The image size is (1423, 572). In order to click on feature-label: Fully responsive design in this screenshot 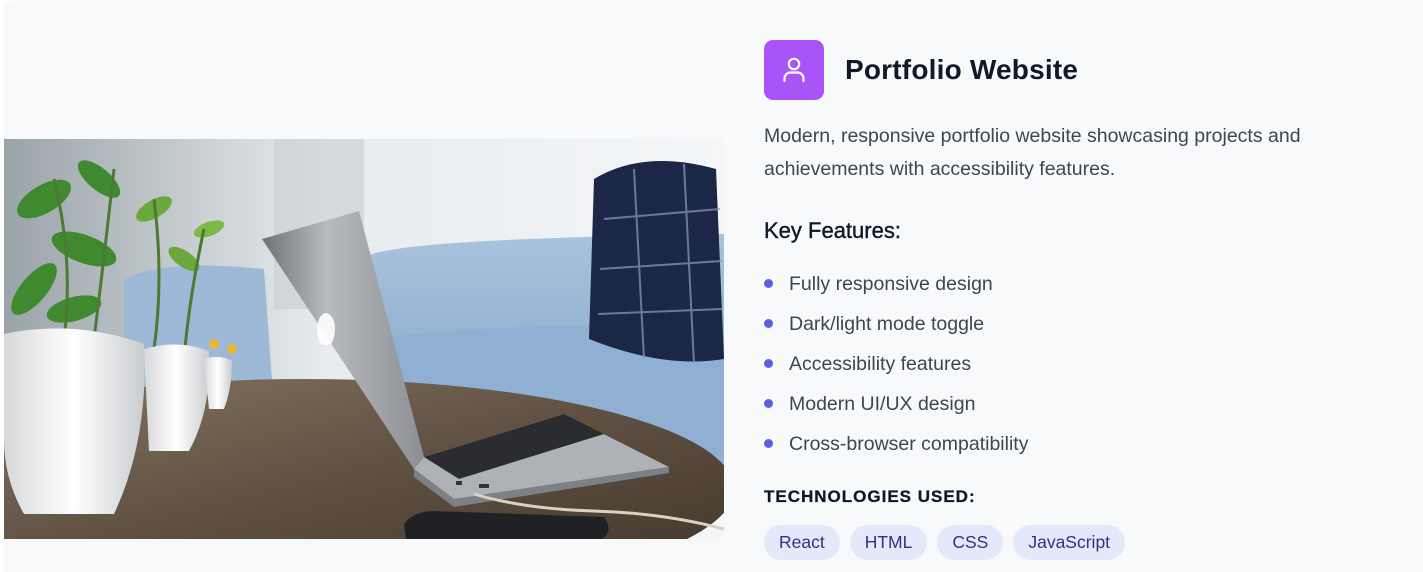, I will do `click(891, 283)`.